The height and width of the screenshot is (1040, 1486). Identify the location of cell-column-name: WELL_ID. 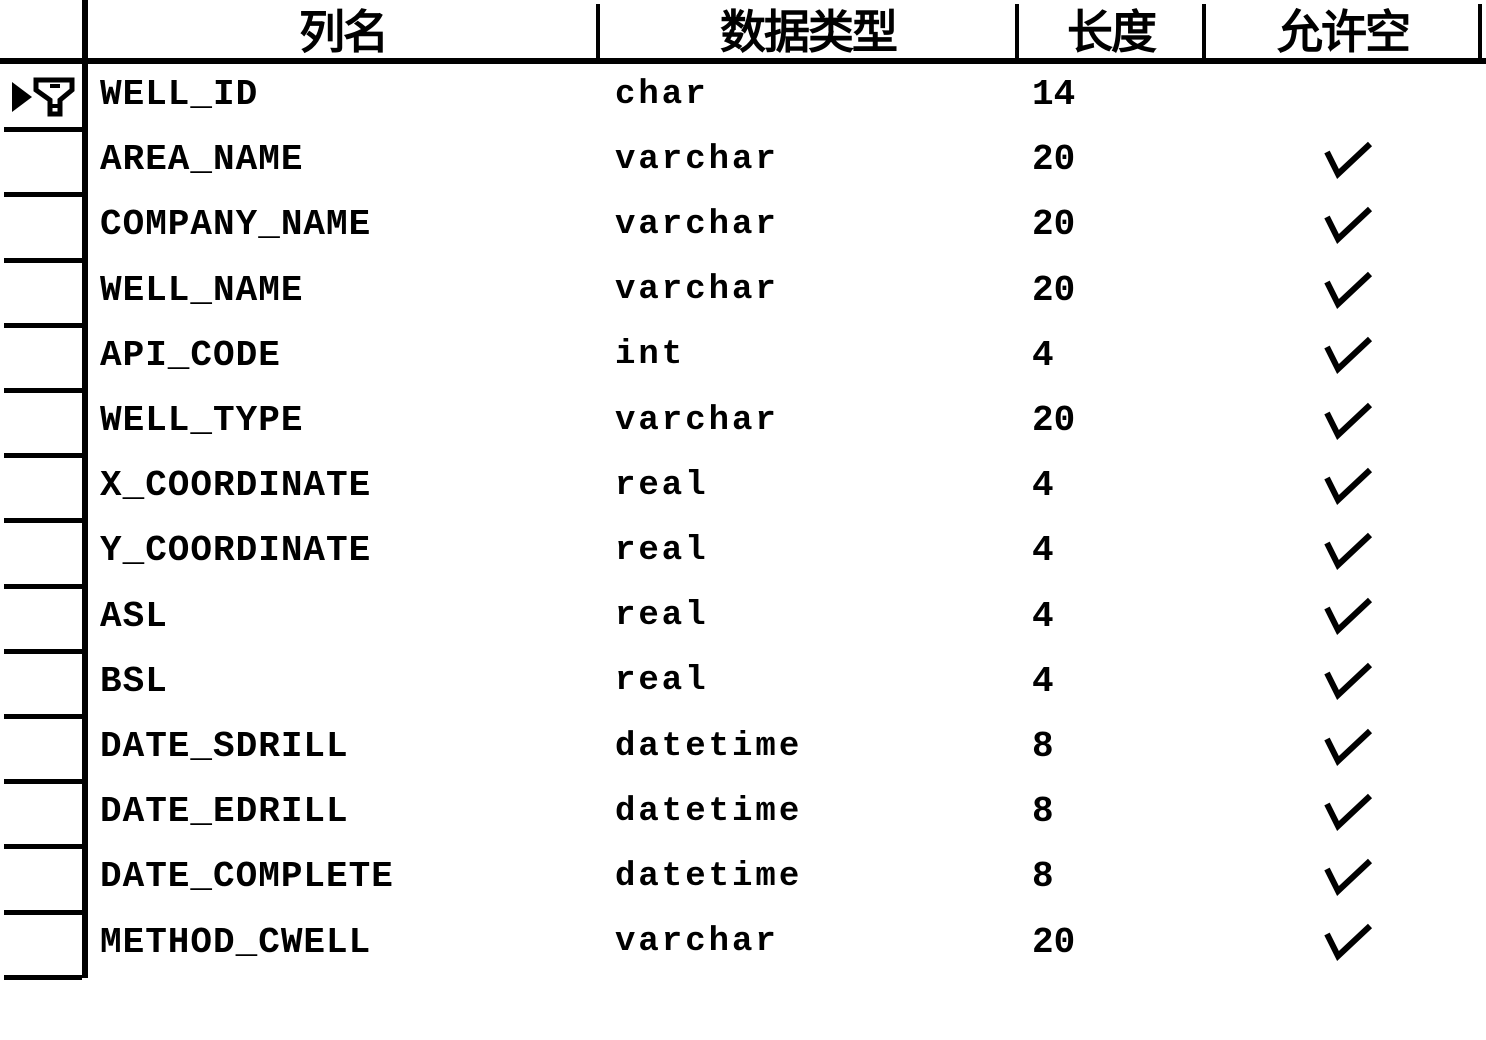
(179, 94).